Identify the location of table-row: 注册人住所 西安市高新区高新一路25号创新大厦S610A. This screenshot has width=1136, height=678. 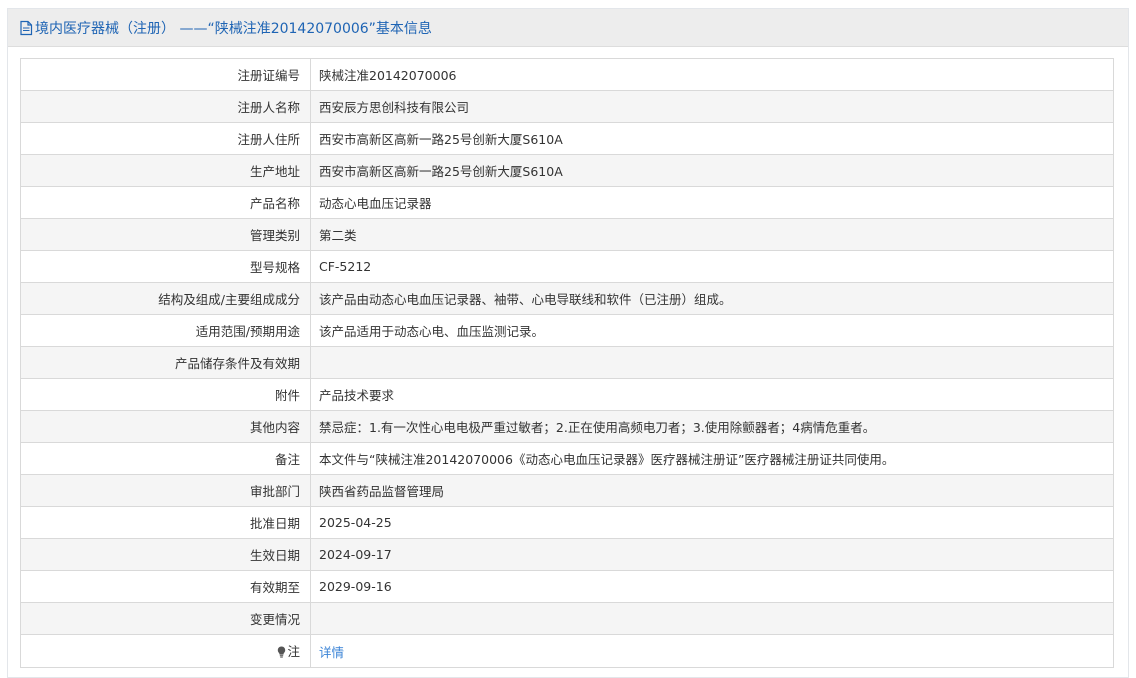
(567, 138).